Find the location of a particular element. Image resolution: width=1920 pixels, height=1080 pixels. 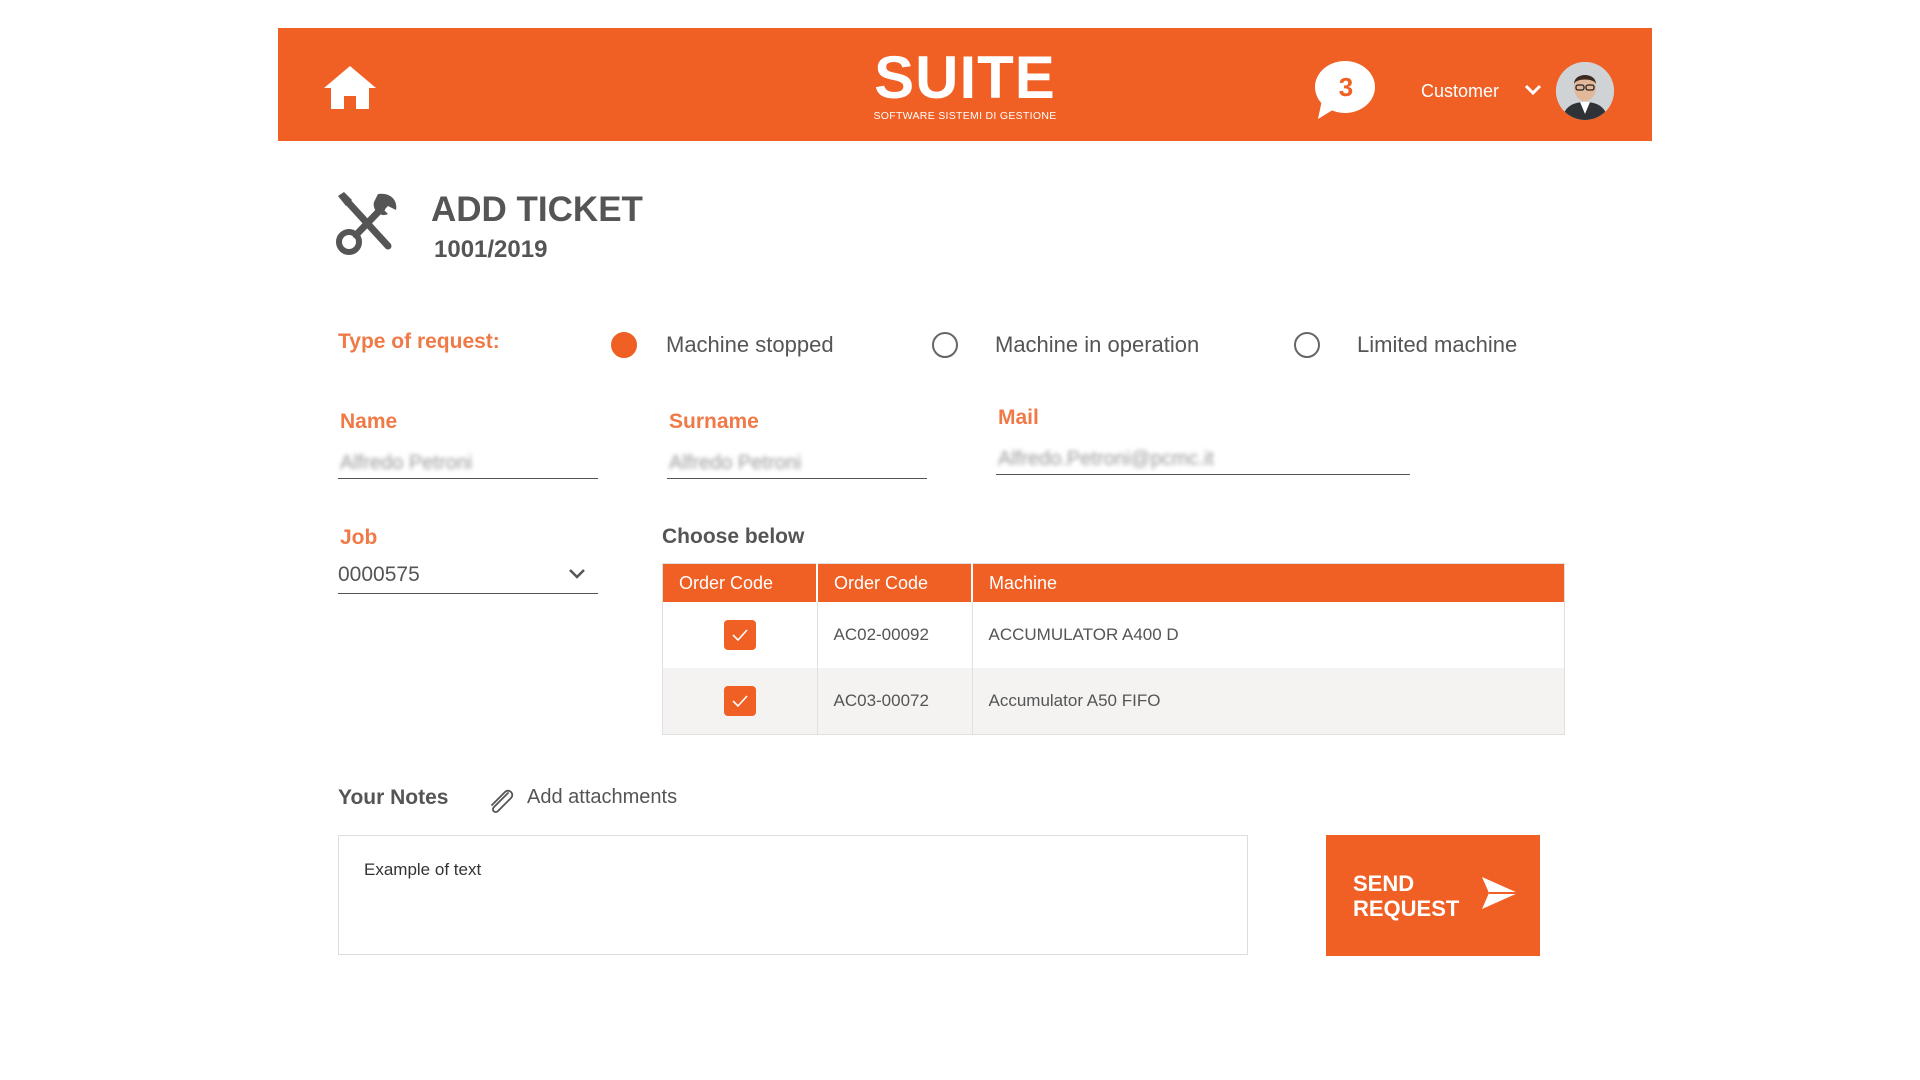

mail-input: Alfredo.Petroni@pcmc.it is located at coordinates (1106, 459).